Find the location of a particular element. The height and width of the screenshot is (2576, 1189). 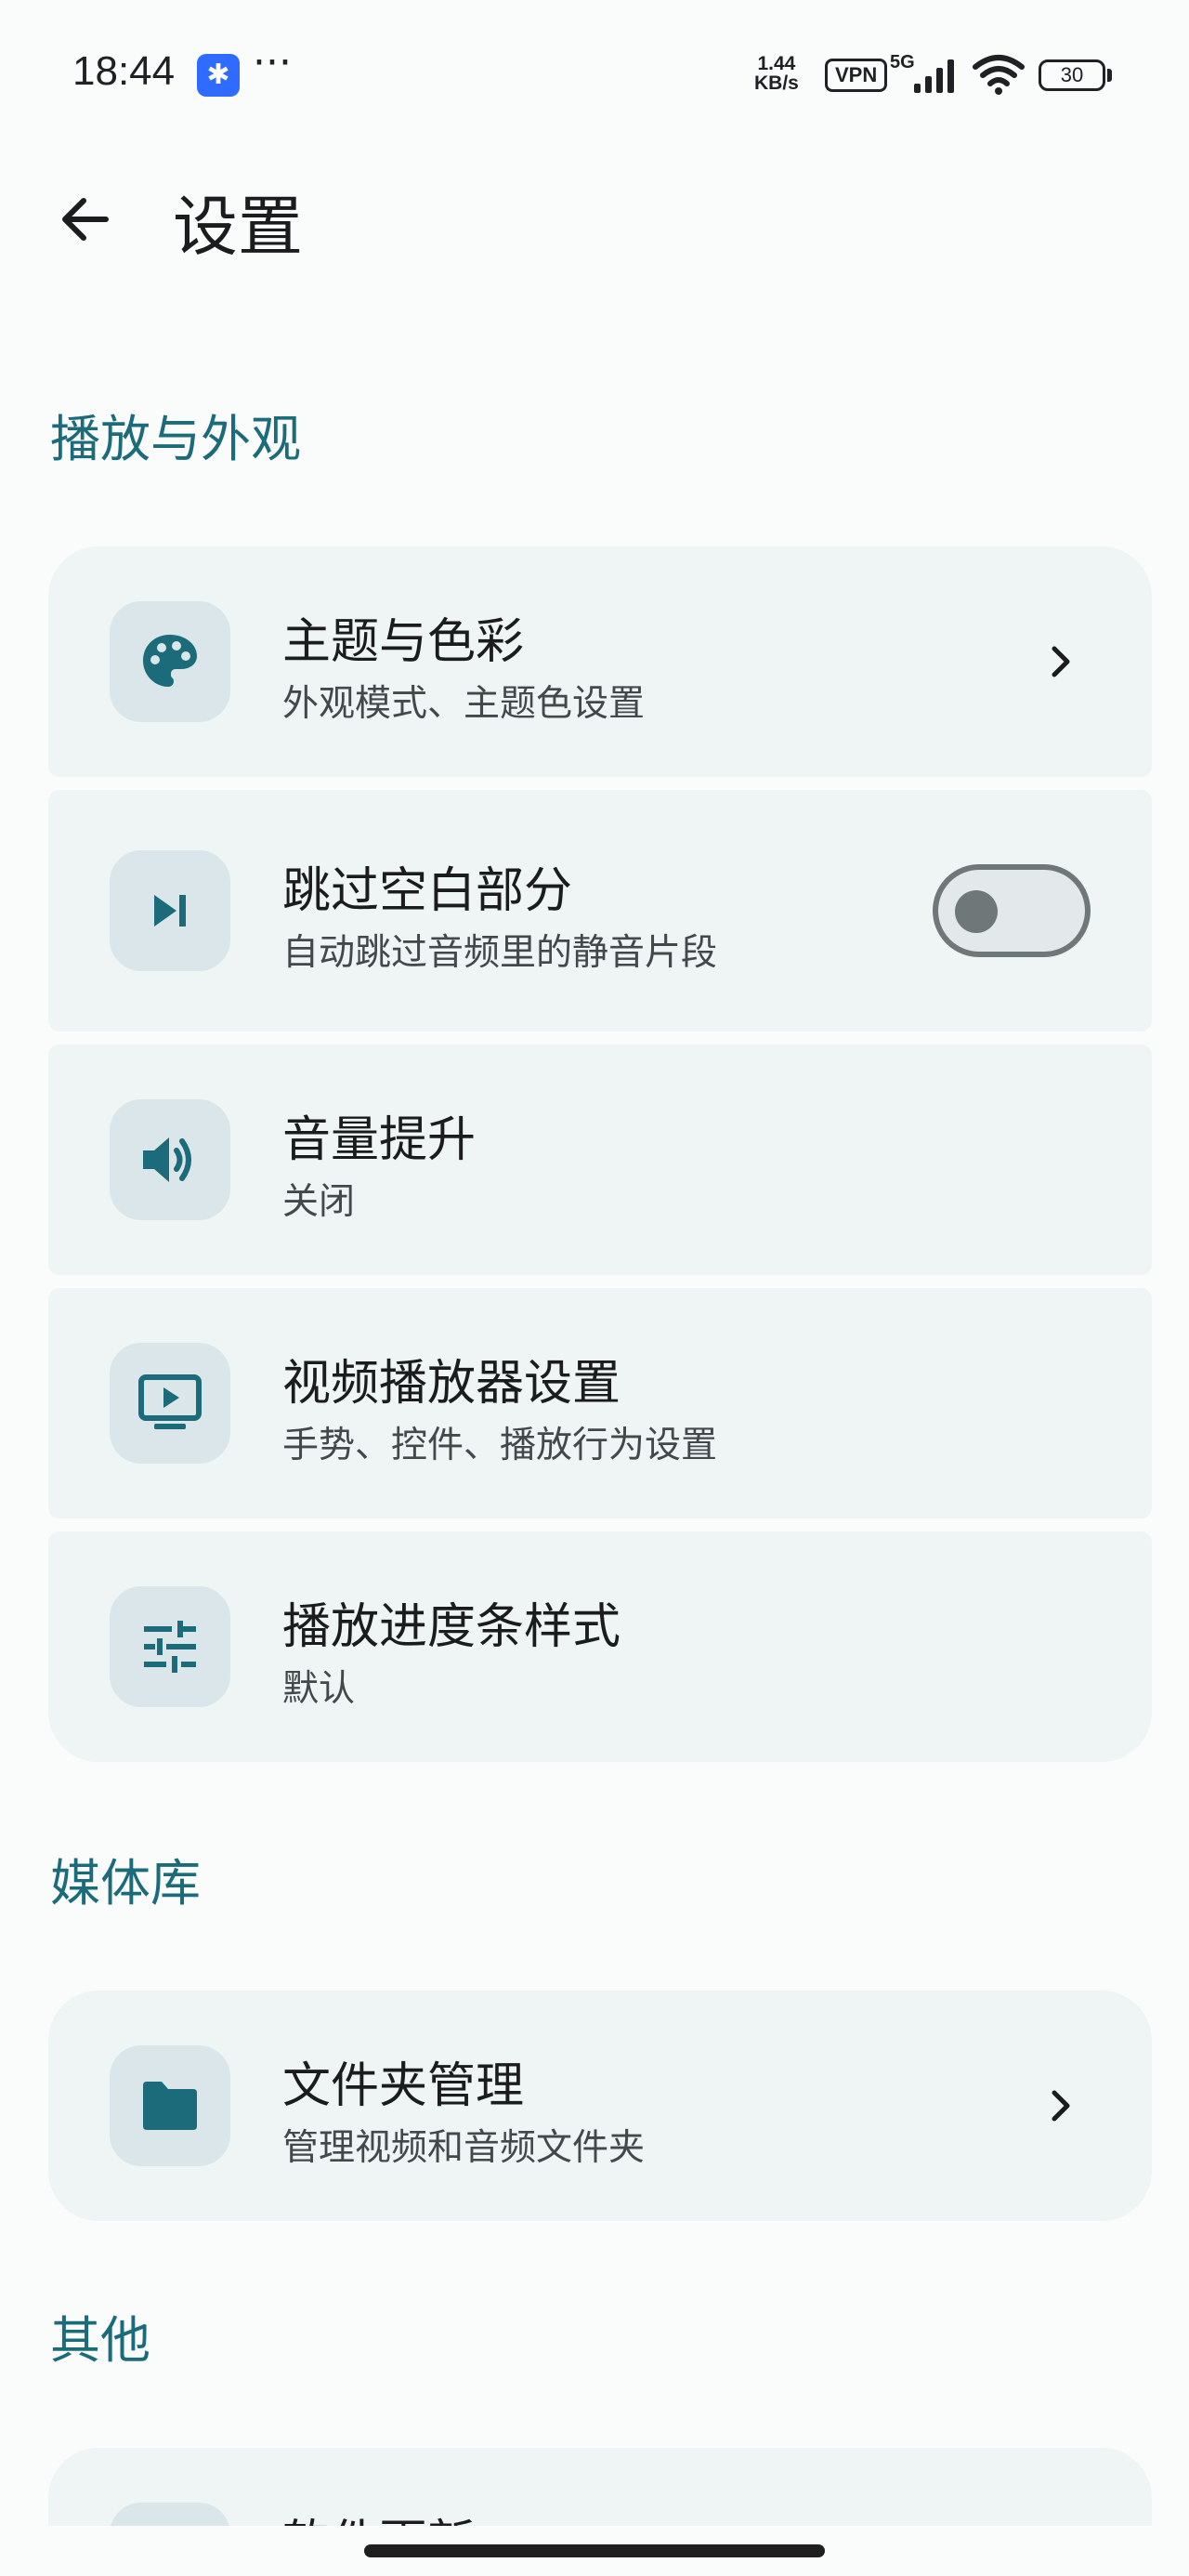

progress-style-subtitle: 默认 is located at coordinates (319, 1689).